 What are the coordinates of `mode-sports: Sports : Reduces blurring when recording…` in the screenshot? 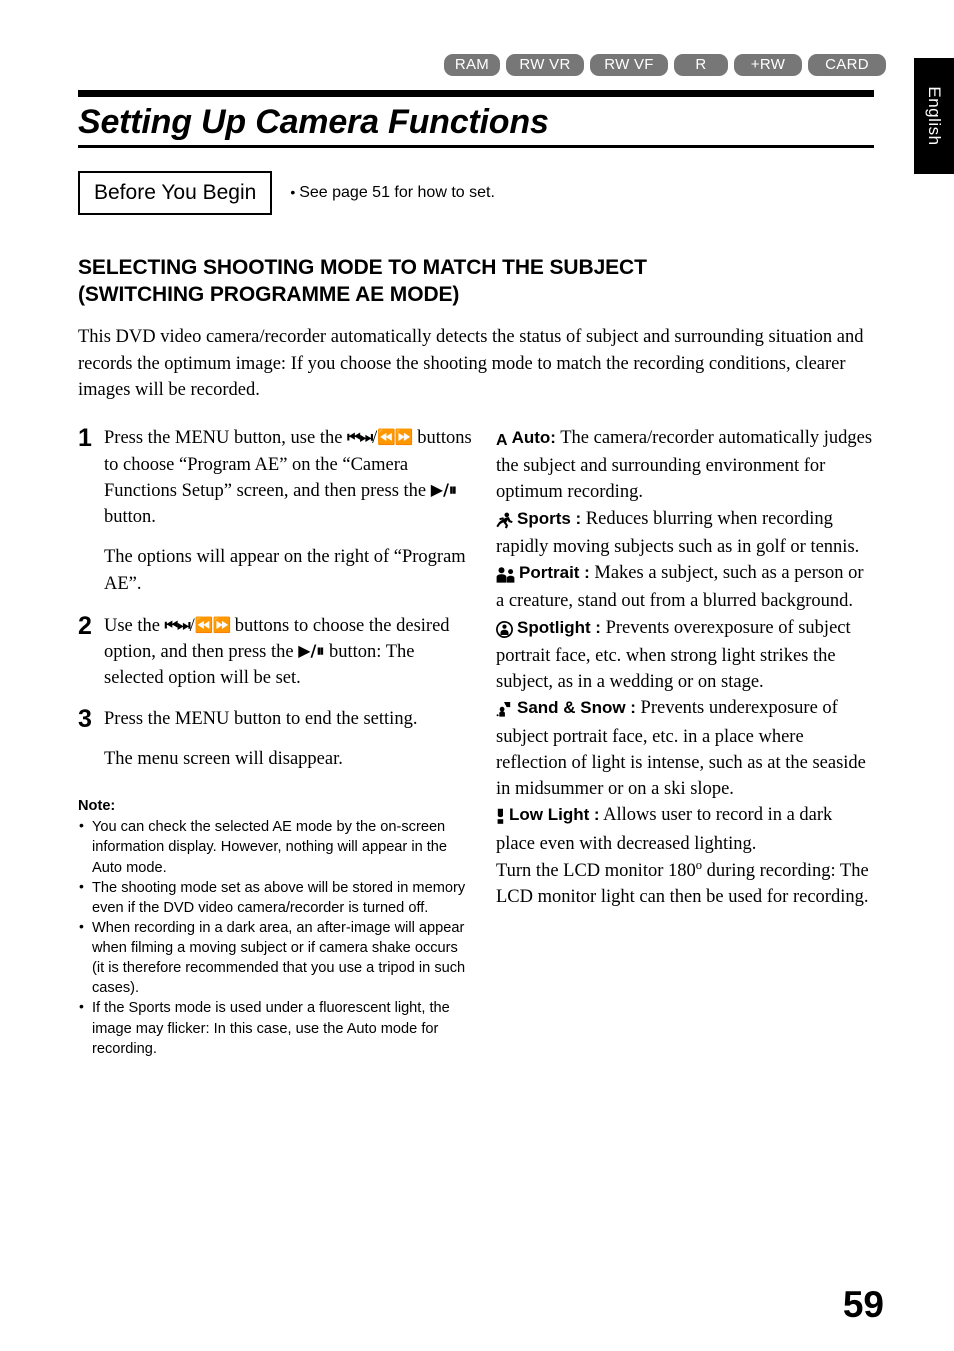 It's located at (685, 533).